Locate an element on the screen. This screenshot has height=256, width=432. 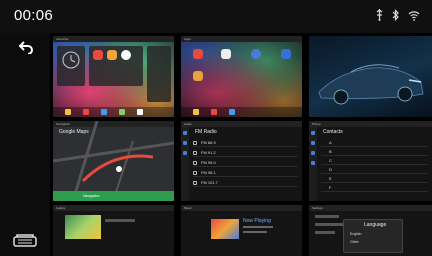
contact-row: B is located at coordinates (374, 152).